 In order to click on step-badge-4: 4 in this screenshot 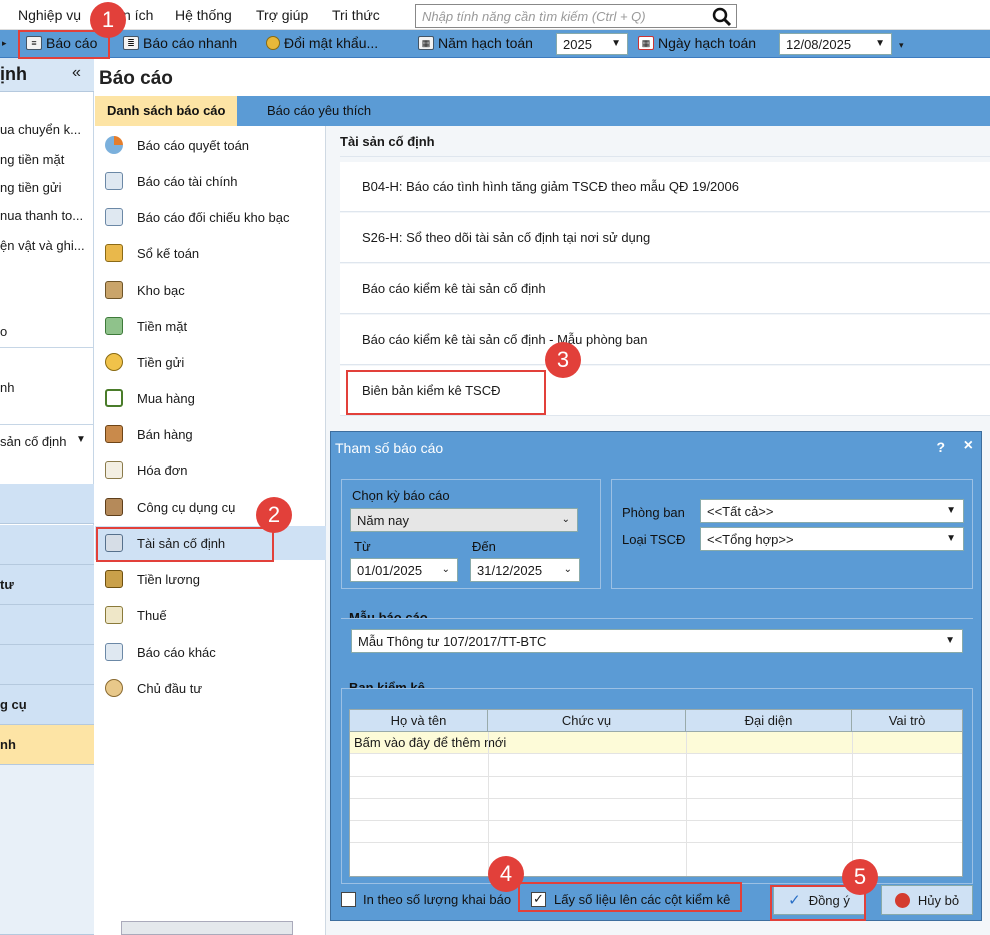, I will do `click(506, 874)`.